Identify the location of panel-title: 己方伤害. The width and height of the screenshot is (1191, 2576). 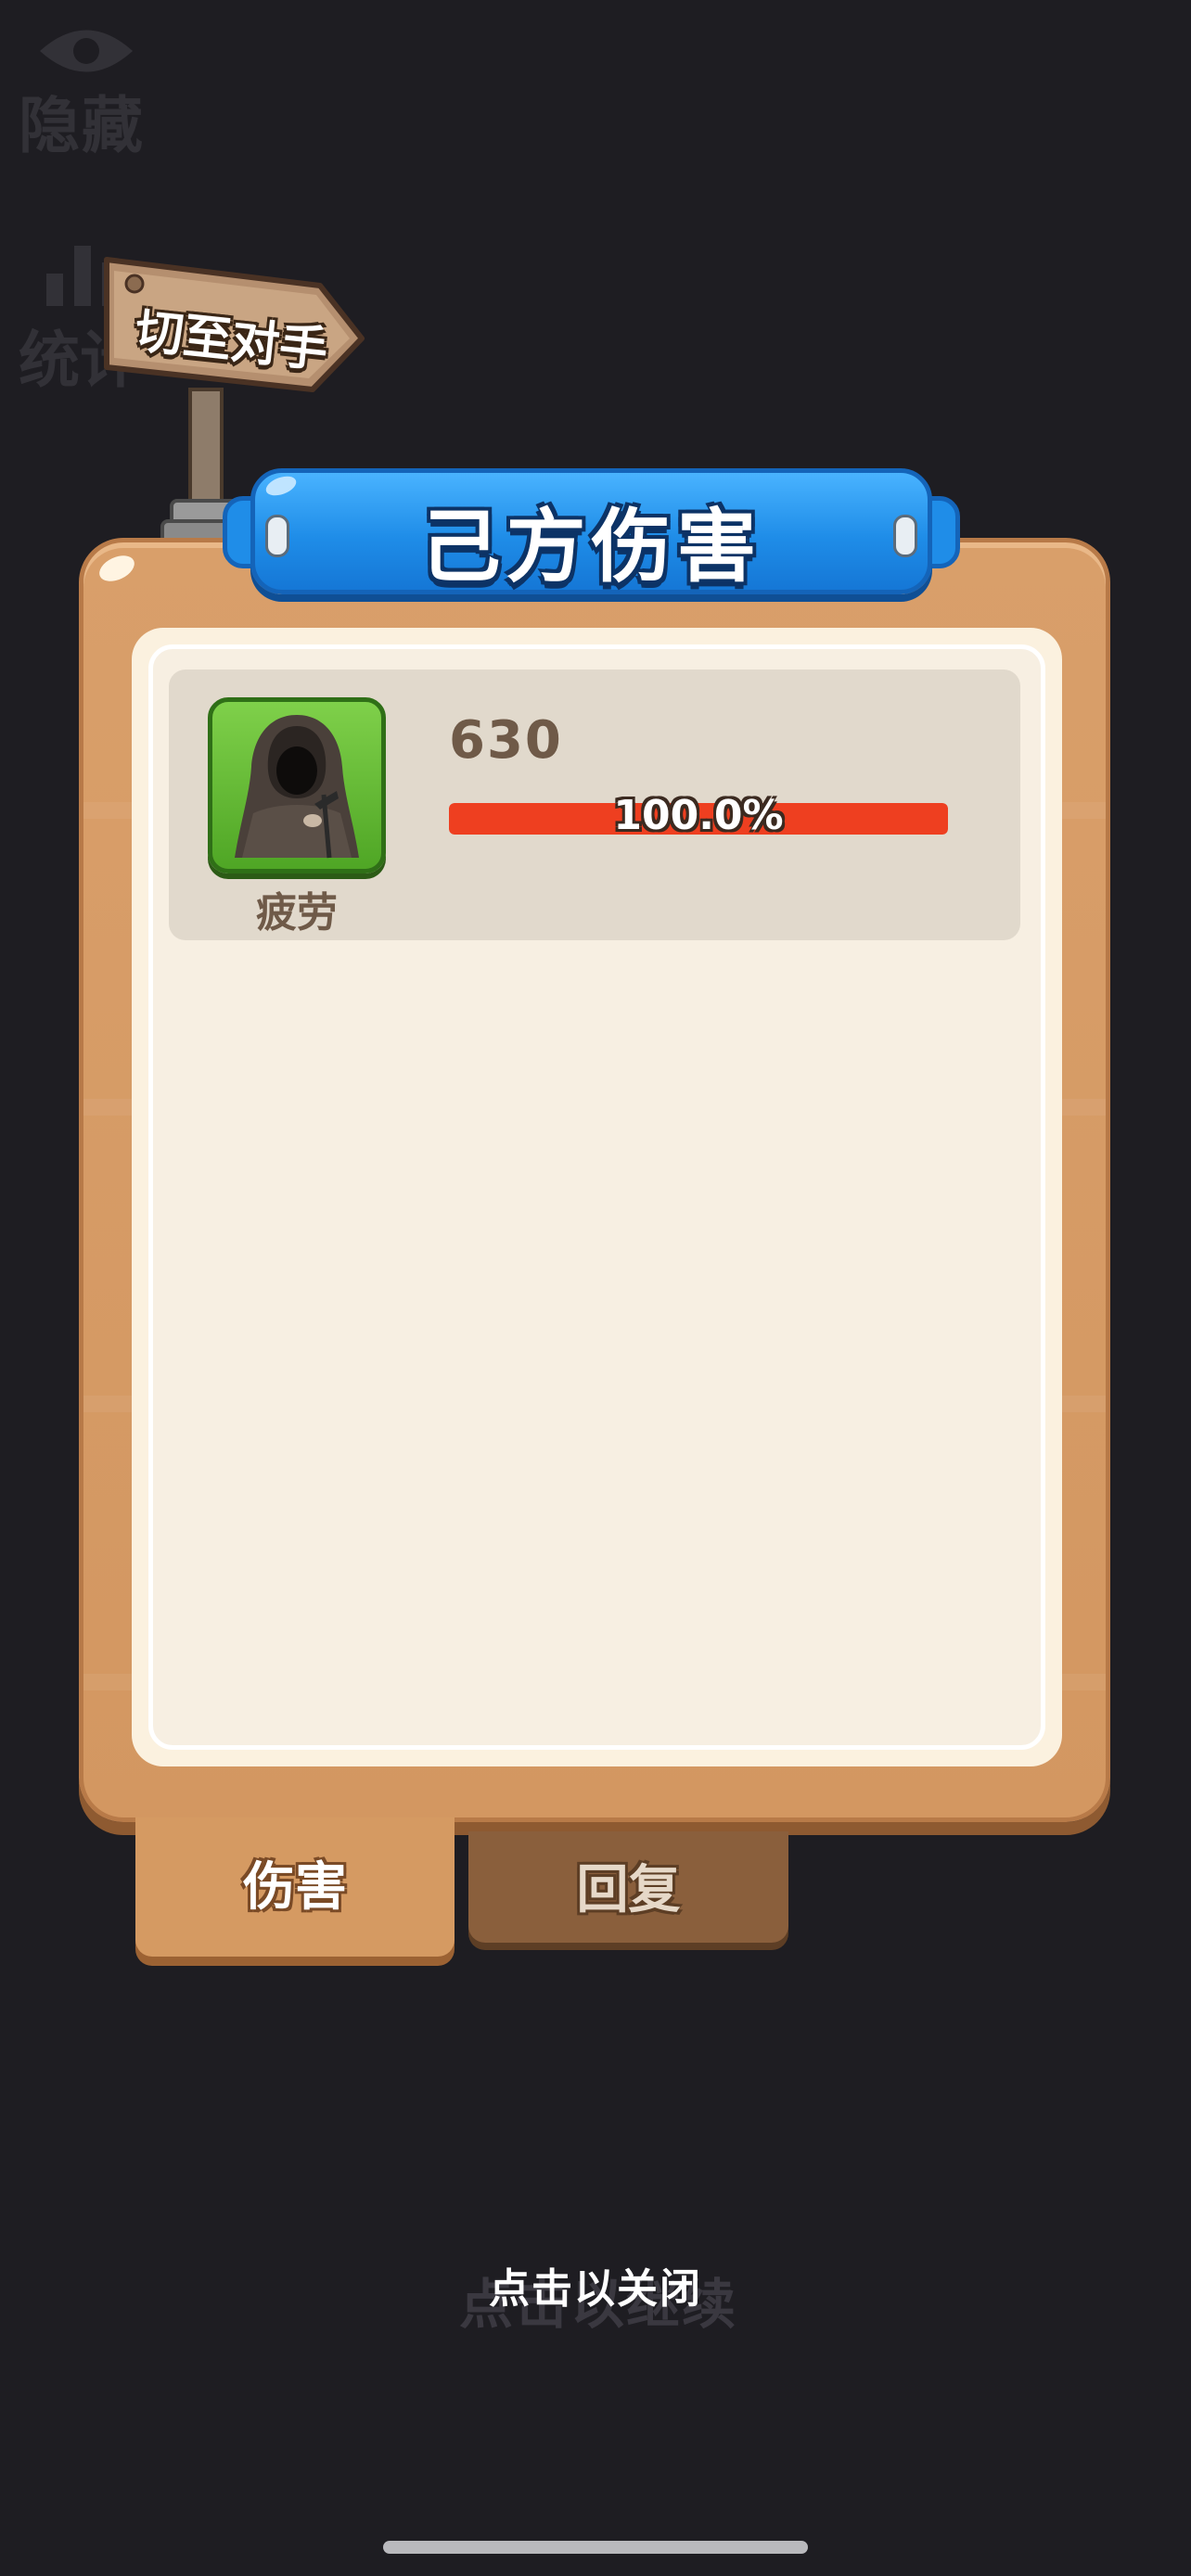
(591, 547).